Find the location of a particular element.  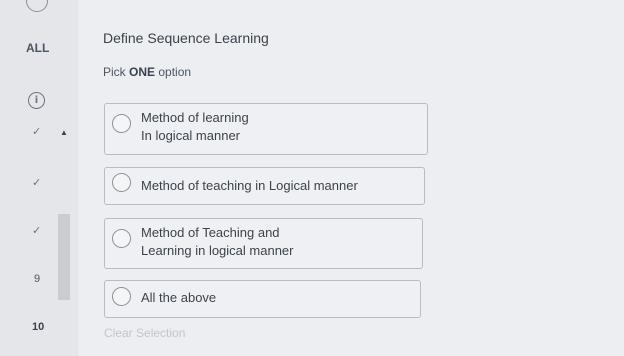

question-nav-sidebar: ALL i ✓ ▲ ✓ ✓ 9 10 is located at coordinates (39, 178).